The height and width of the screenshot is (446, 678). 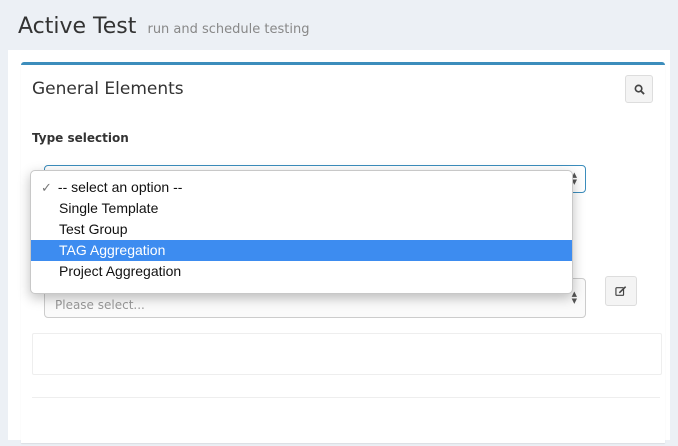 I want to click on sub-box, so click(x=347, y=354).